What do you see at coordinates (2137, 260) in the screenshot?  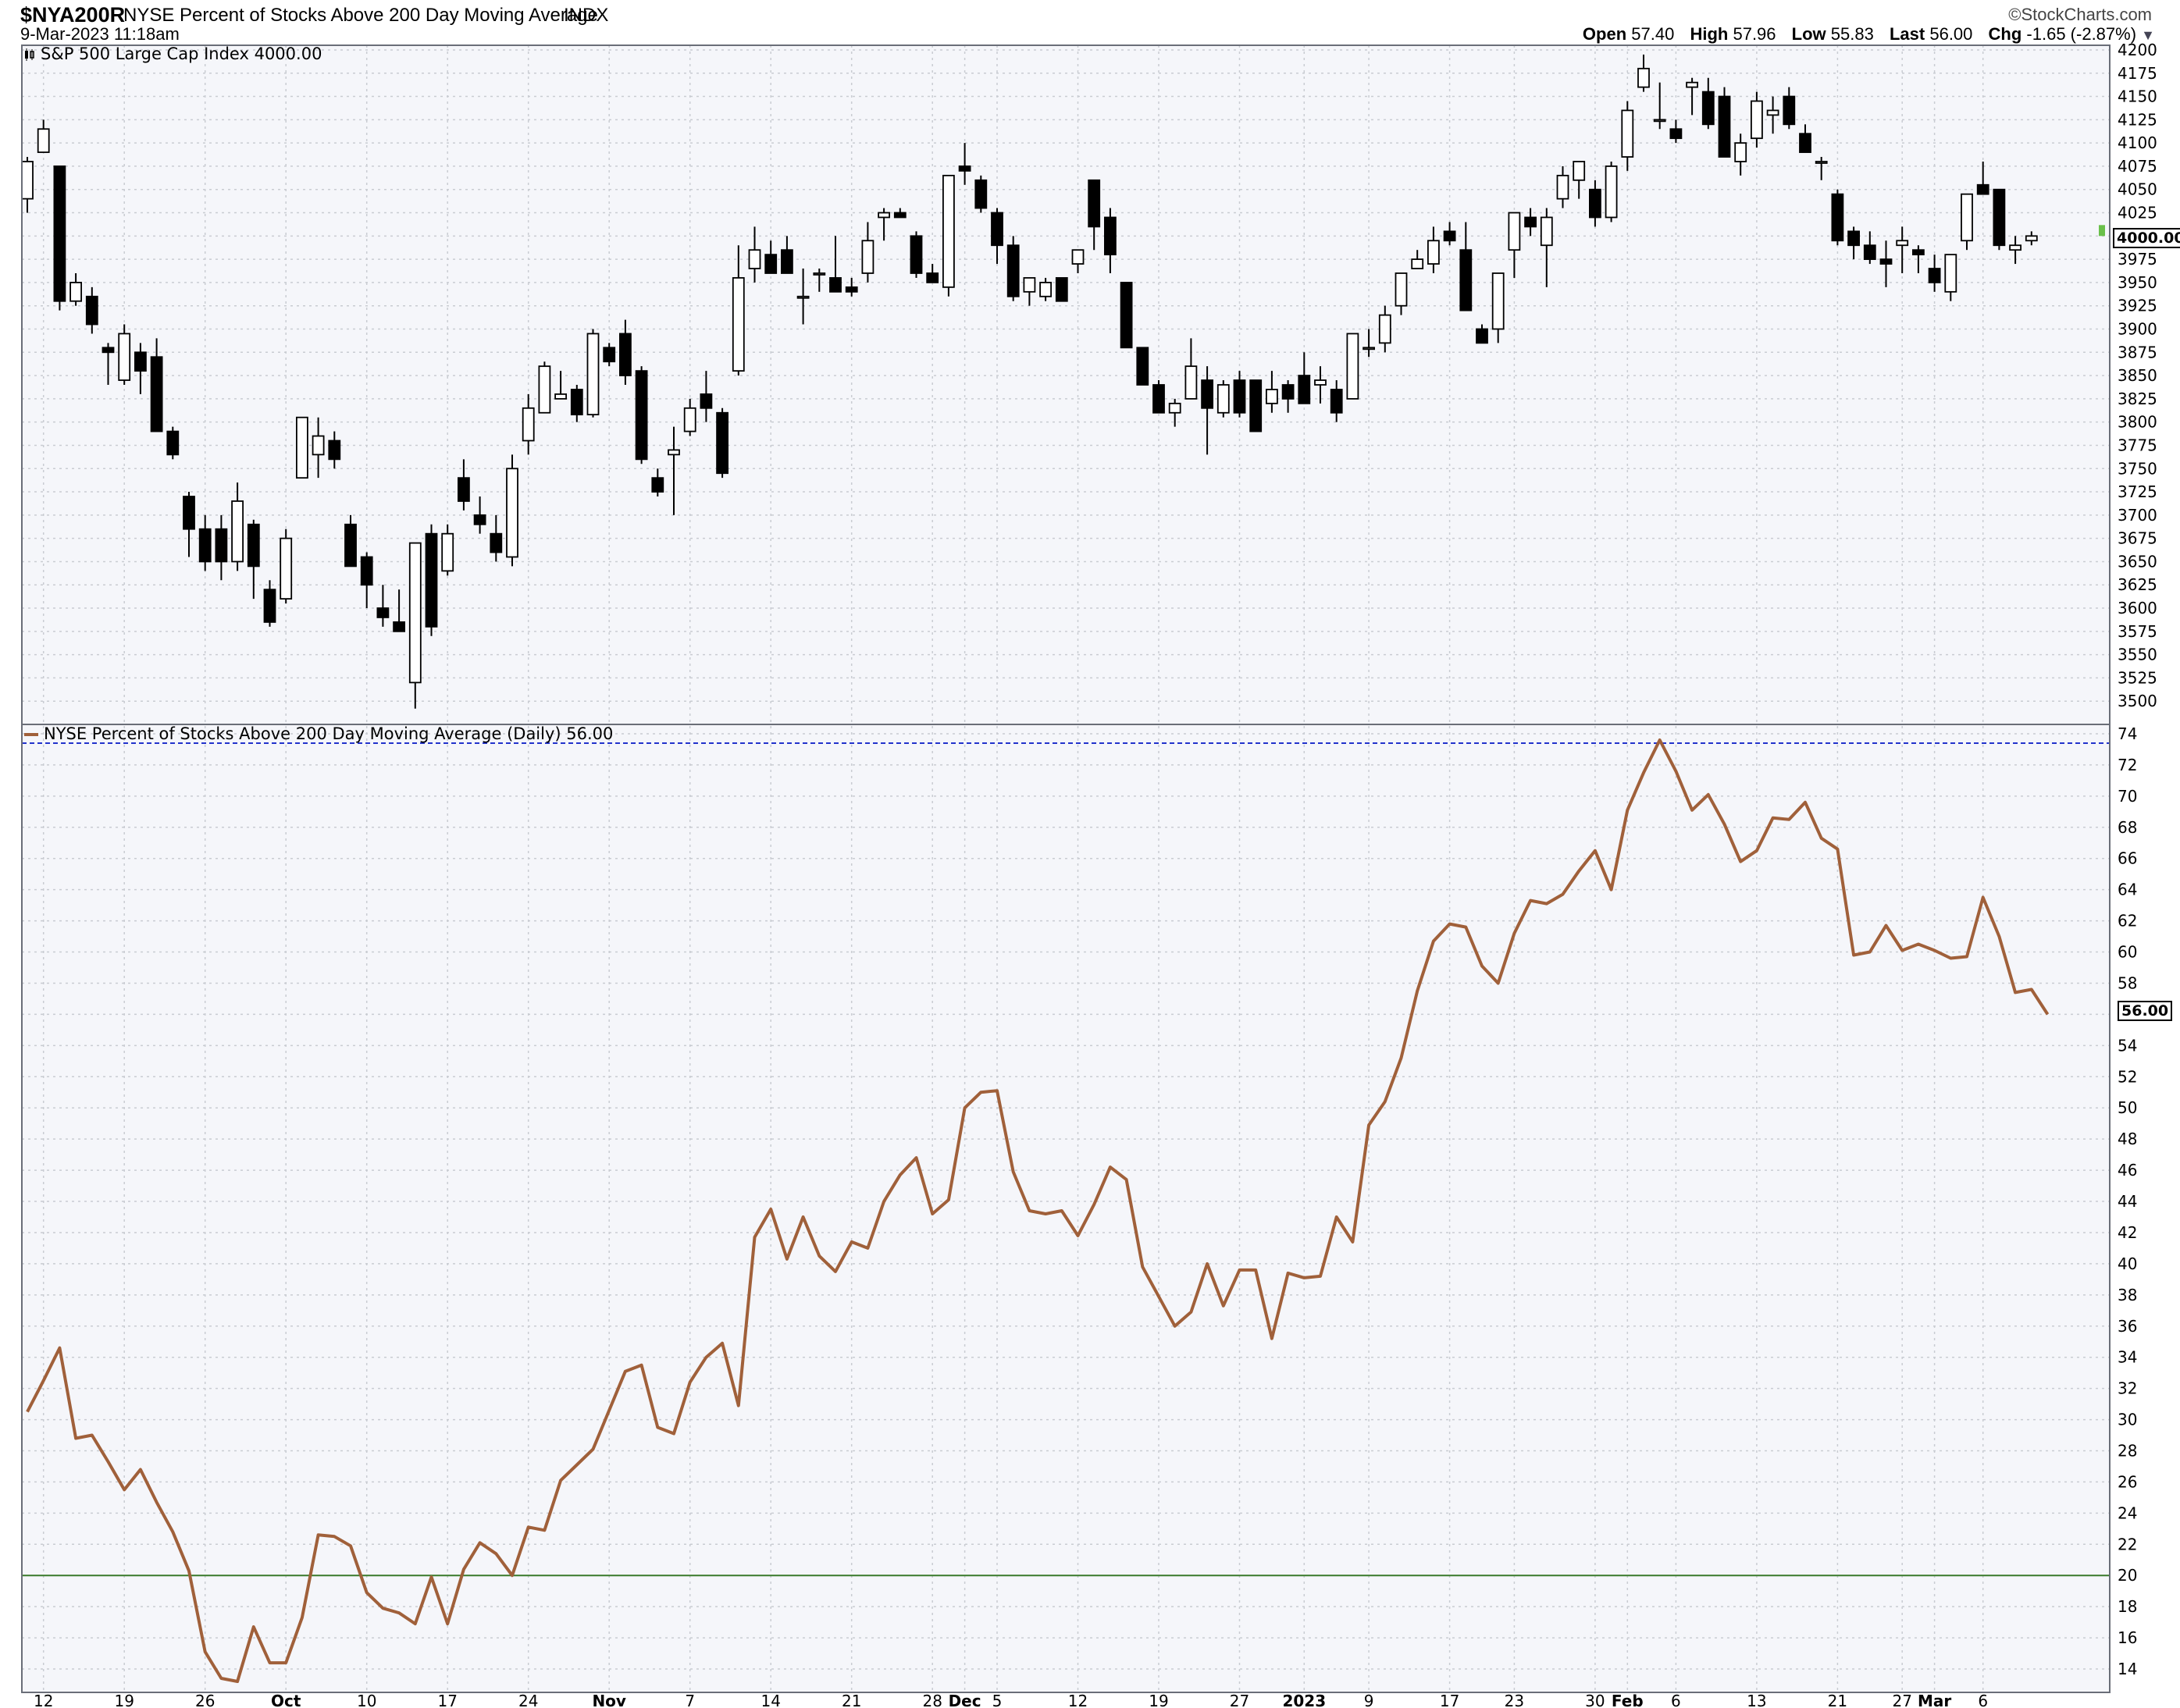 I see `y-tick-label: 3975` at bounding box center [2137, 260].